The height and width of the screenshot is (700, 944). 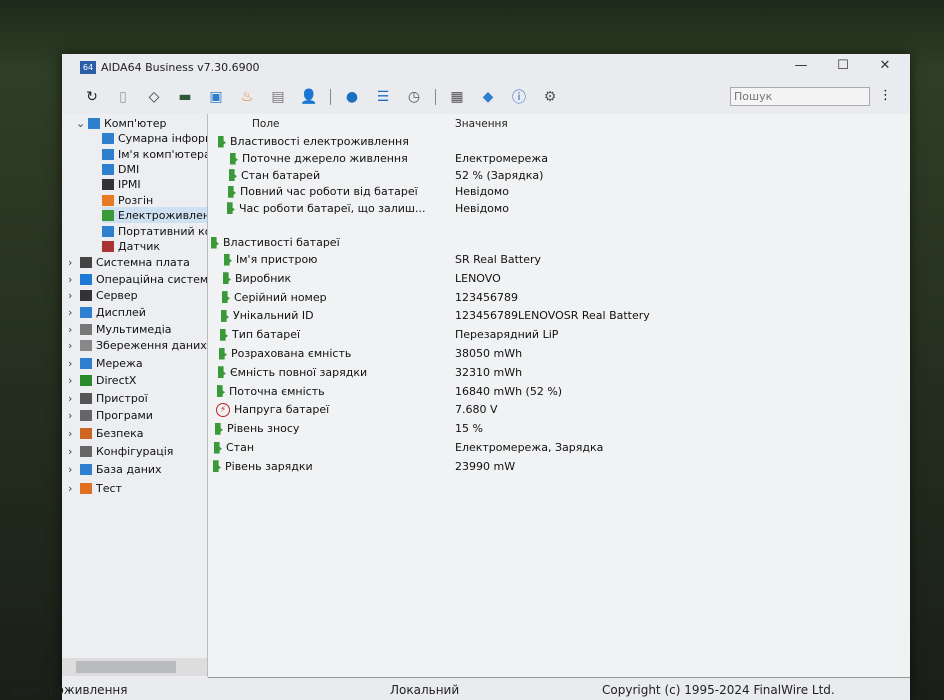 I want to click on scrollbar-thumb, so click(x=126, y=667).